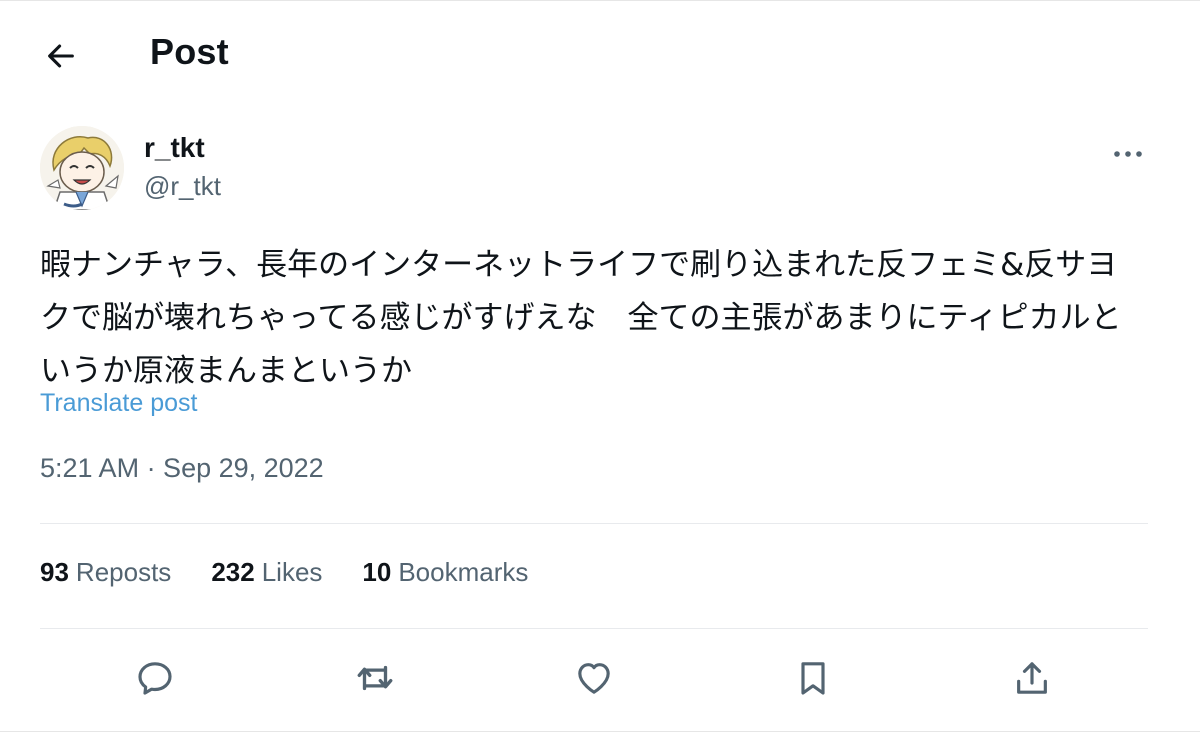  I want to click on bookmark-icon, so click(813, 678).